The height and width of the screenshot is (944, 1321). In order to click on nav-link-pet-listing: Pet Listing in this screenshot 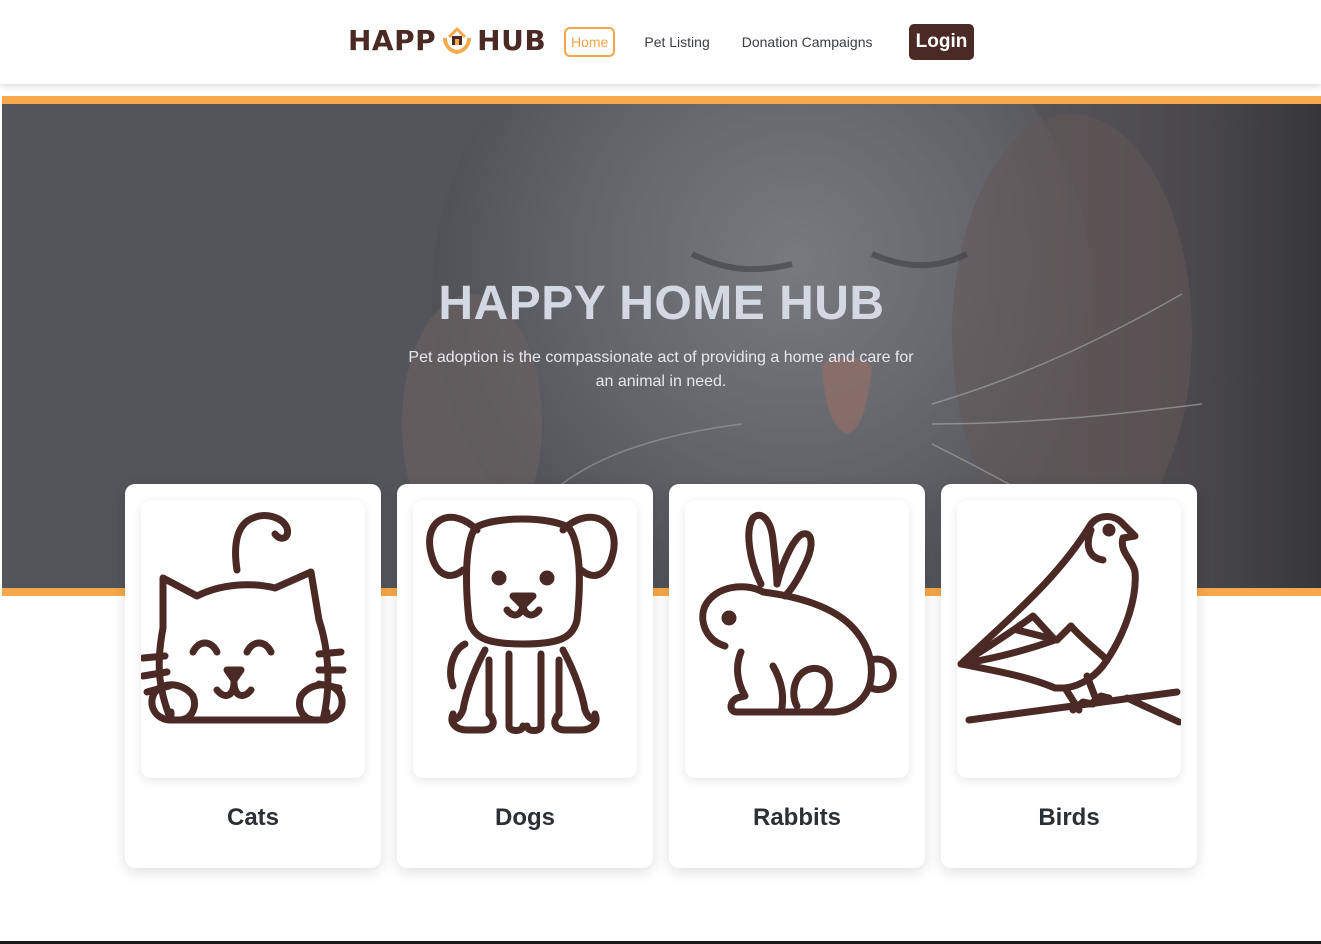, I will do `click(676, 42)`.